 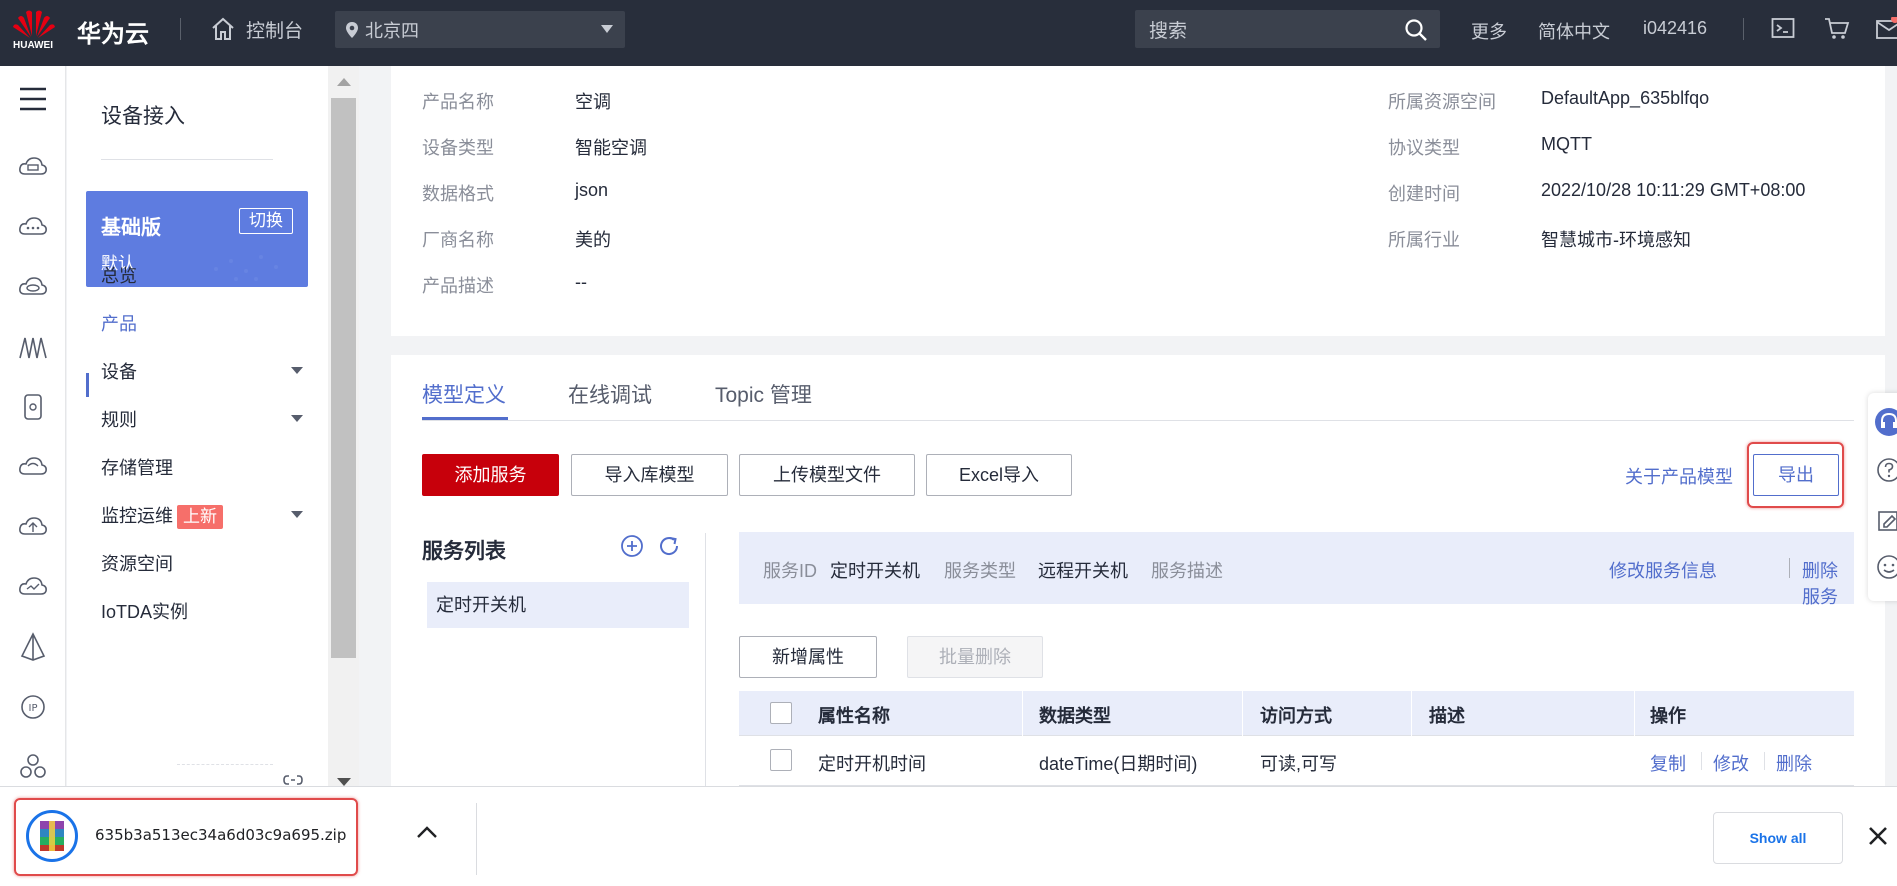 I want to click on about-product-model-link: 关于产品模型, so click(x=1679, y=476).